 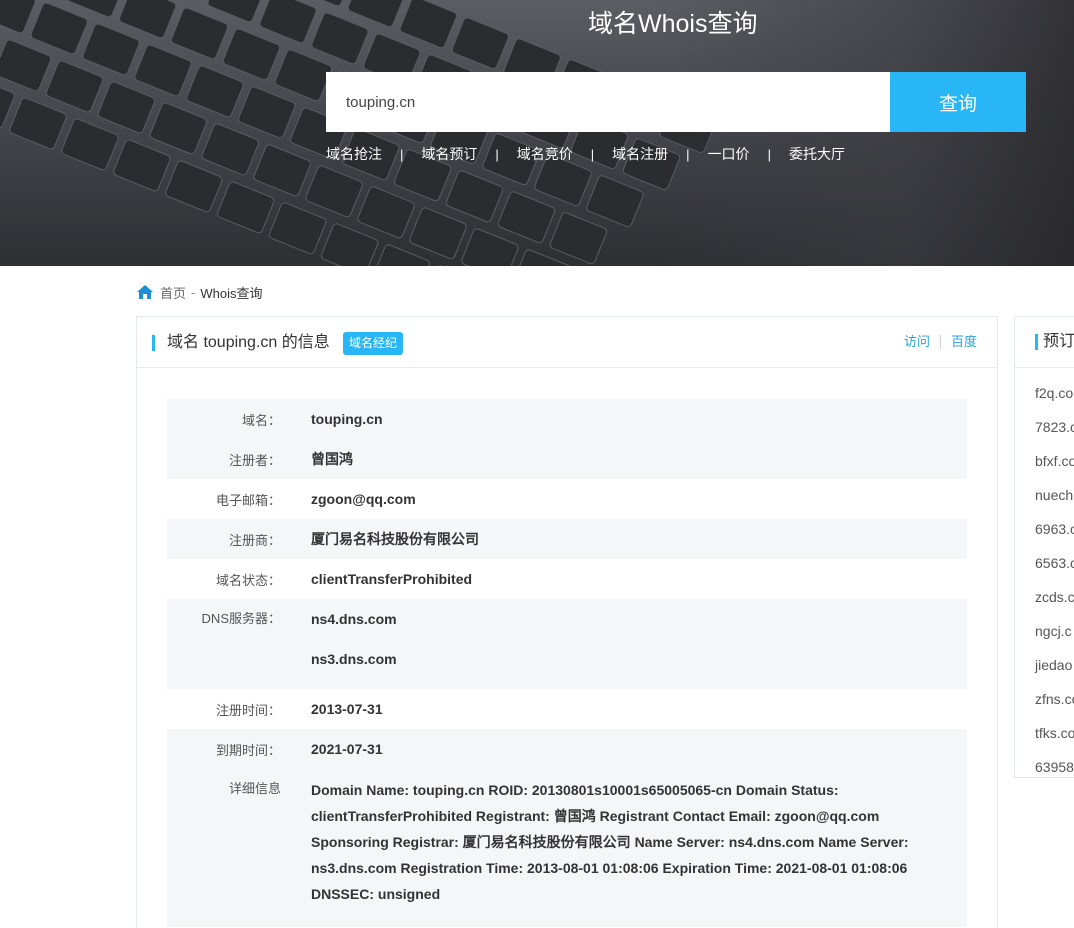 What do you see at coordinates (145, 292) in the screenshot?
I see `home-icon` at bounding box center [145, 292].